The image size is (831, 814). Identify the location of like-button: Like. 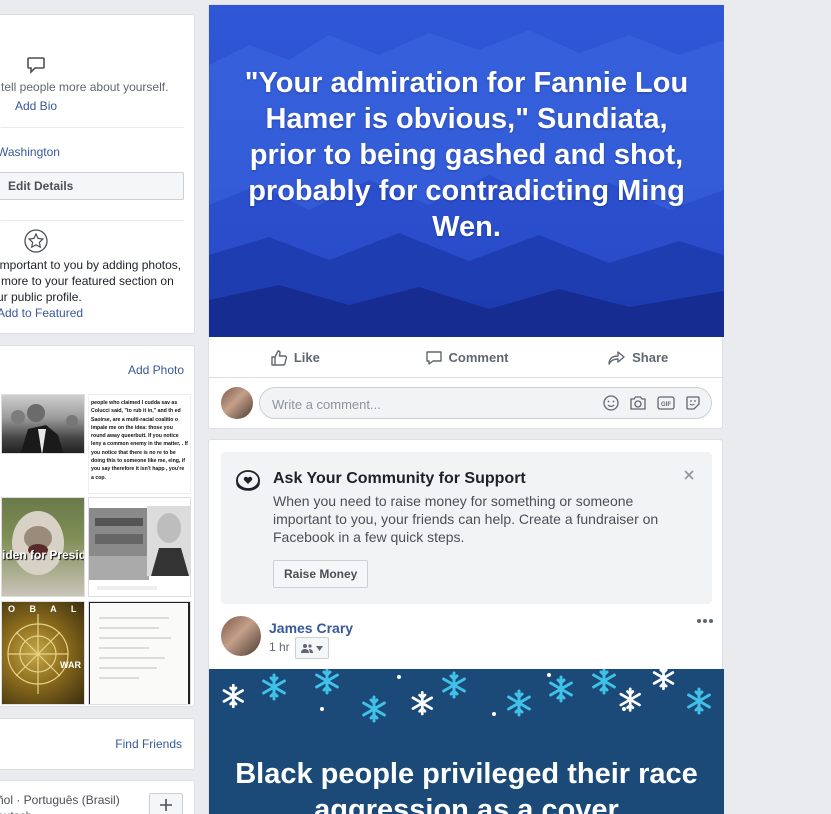
(295, 357).